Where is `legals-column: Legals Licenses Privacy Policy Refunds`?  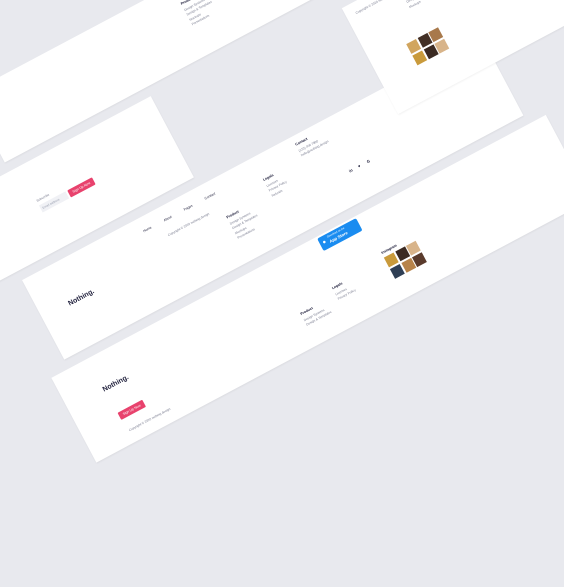 legals-column: Legals Licenses Privacy Policy Refunds is located at coordinates (276, 185).